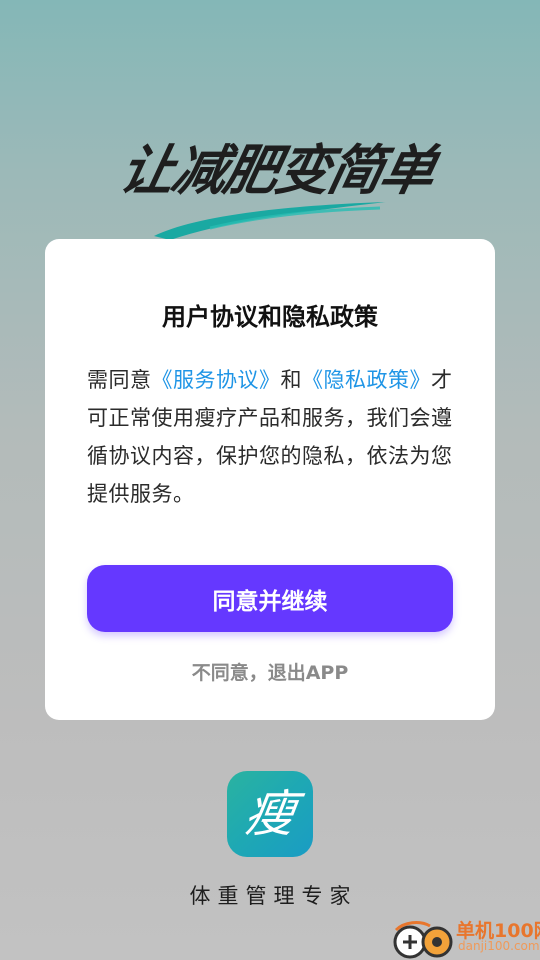 This screenshot has height=960, width=540. Describe the element at coordinates (291, 380) in the screenshot. I see `body-and: 和` at that location.